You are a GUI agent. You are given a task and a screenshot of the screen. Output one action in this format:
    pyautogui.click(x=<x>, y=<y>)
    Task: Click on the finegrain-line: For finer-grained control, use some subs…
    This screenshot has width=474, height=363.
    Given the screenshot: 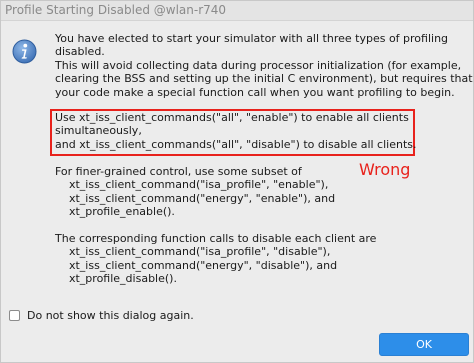 What is the action you would take?
    pyautogui.click(x=178, y=171)
    